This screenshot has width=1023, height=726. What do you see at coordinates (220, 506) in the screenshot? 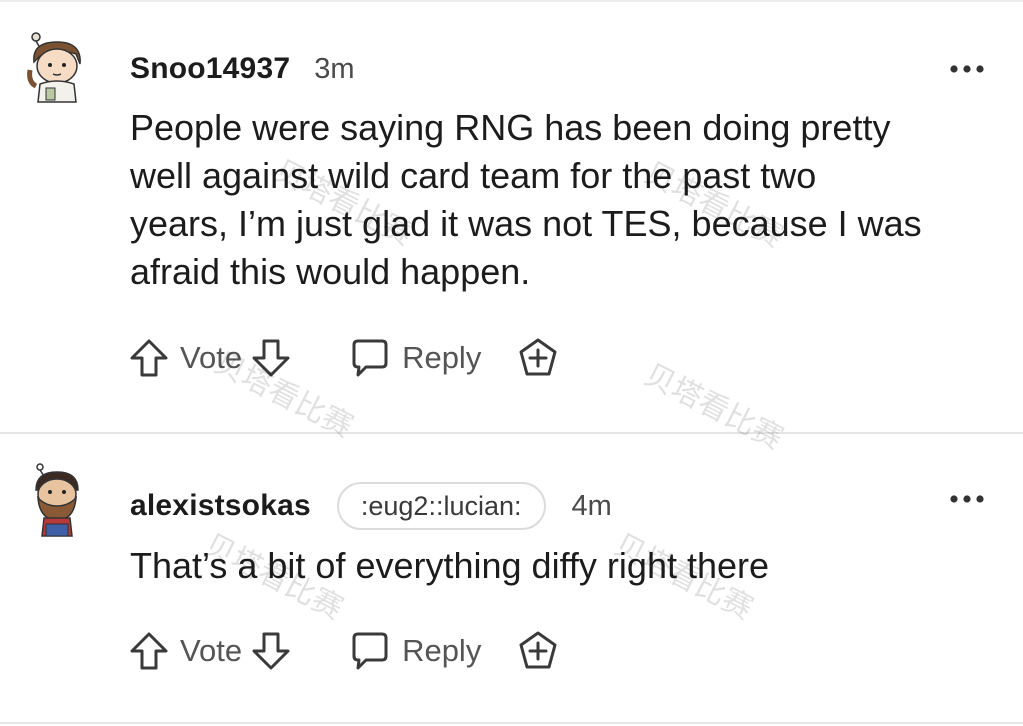
I see `username: alexistsokas` at bounding box center [220, 506].